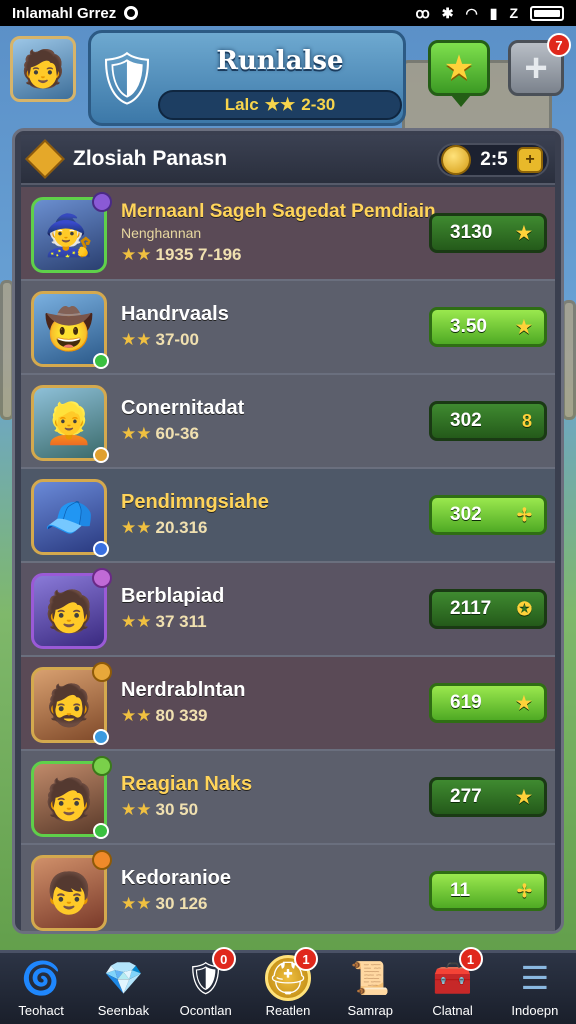 The width and height of the screenshot is (576, 1024). Describe the element at coordinates (453, 982) in the screenshot. I see `nav-item-clatnal: 🧰 1 Clatnal` at that location.